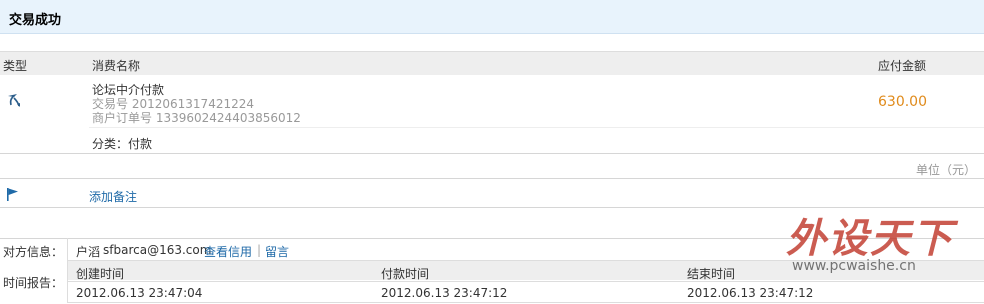 The height and width of the screenshot is (304, 984). What do you see at coordinates (902, 102) in the screenshot?
I see `amount-due: 630.00` at bounding box center [902, 102].